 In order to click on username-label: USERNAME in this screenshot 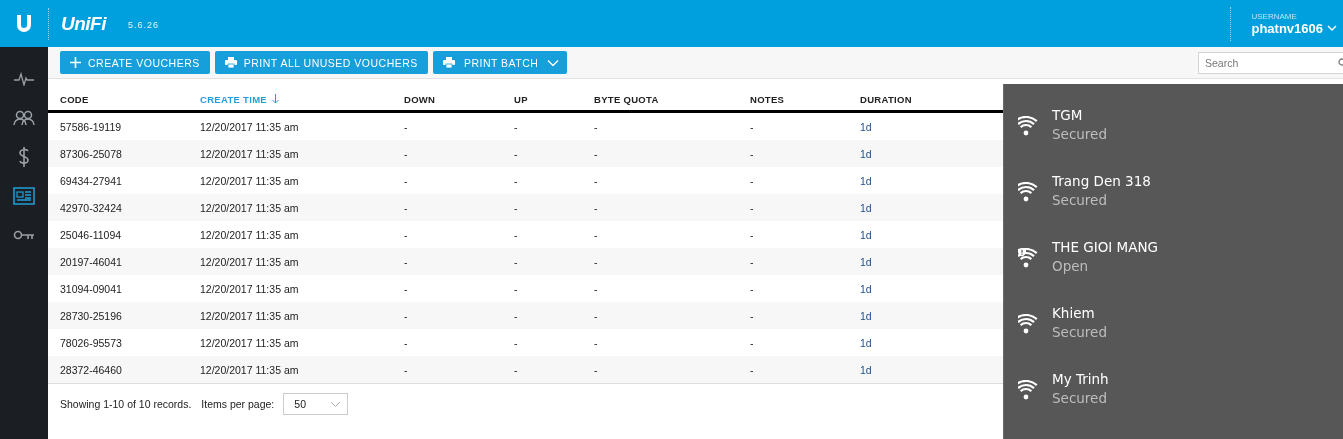, I will do `click(1274, 16)`.